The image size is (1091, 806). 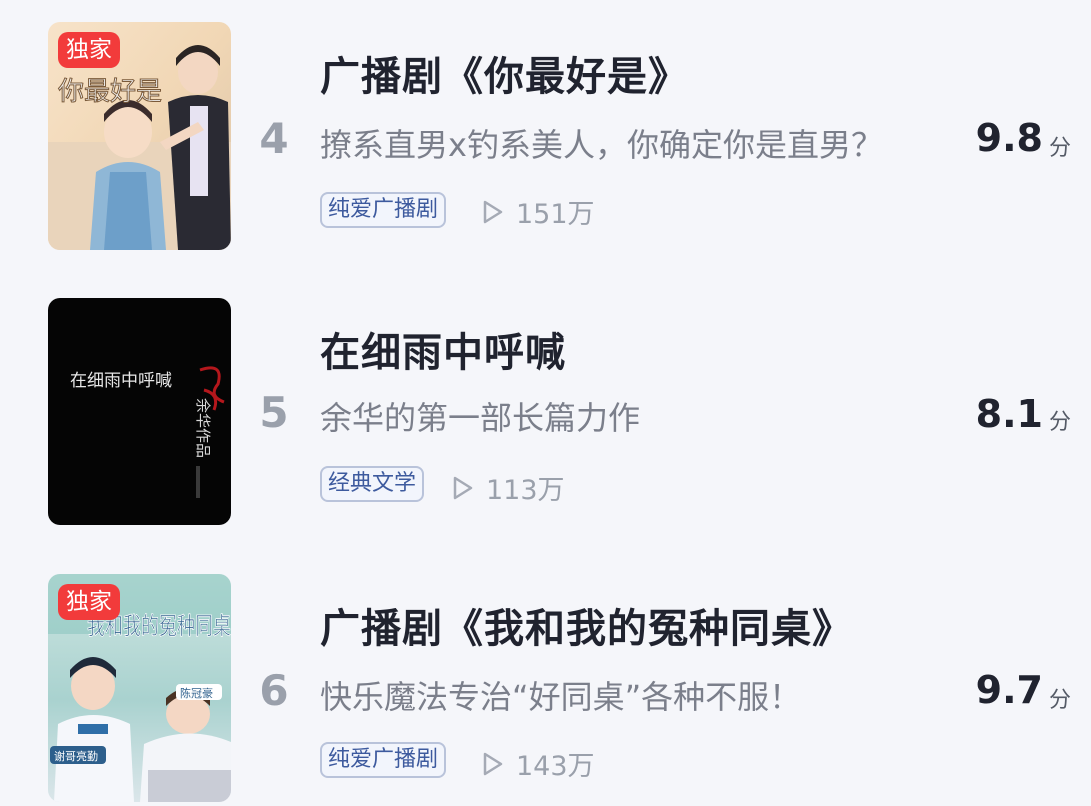 What do you see at coordinates (139, 136) in the screenshot?
I see `cover-image: 你最好是 独家` at bounding box center [139, 136].